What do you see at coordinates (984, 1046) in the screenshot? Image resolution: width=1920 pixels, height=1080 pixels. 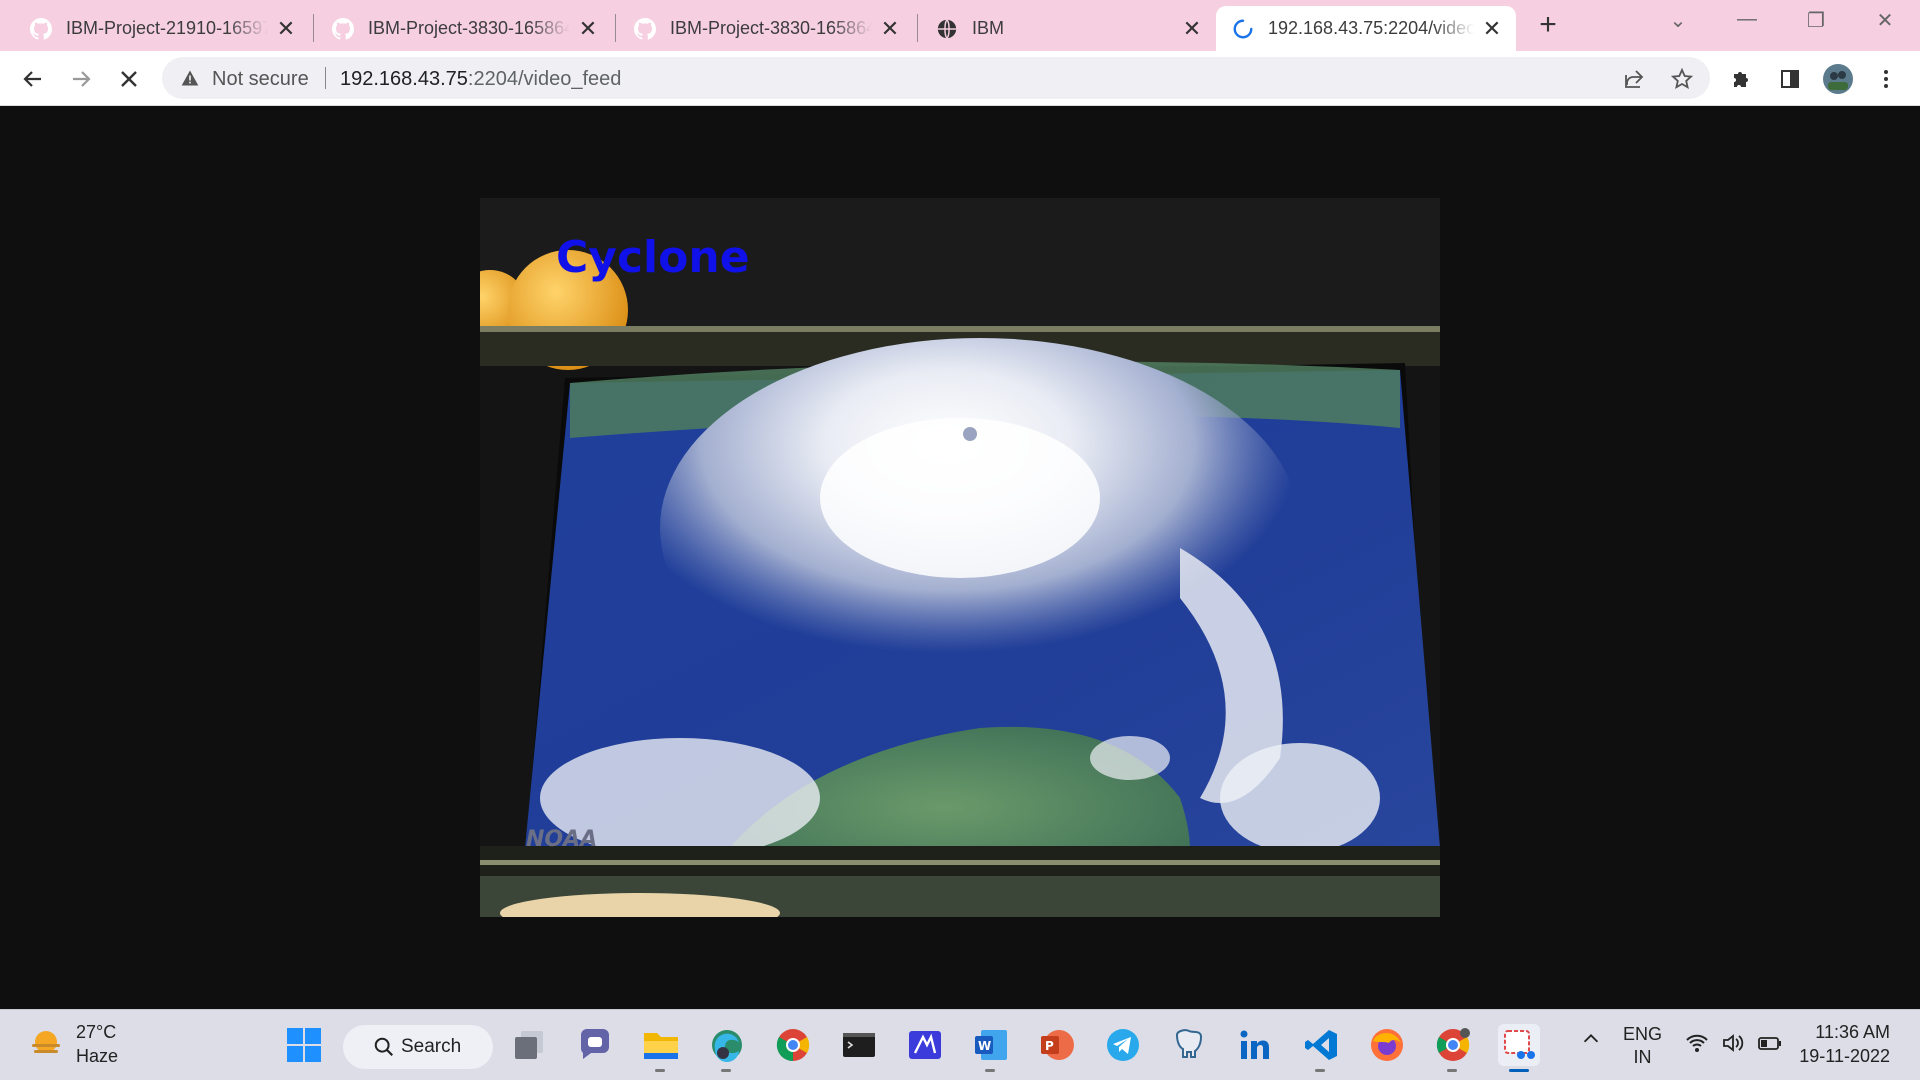 I see `svg-text: W` at bounding box center [984, 1046].